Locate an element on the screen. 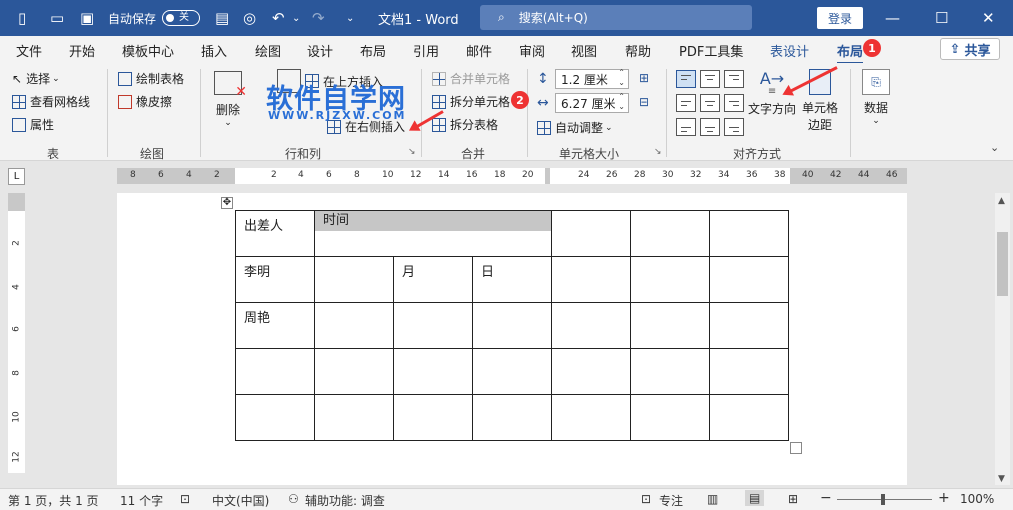 Image resolution: width=1013 pixels, height=510 pixels. align-top-left-icon is located at coordinates (686, 79).